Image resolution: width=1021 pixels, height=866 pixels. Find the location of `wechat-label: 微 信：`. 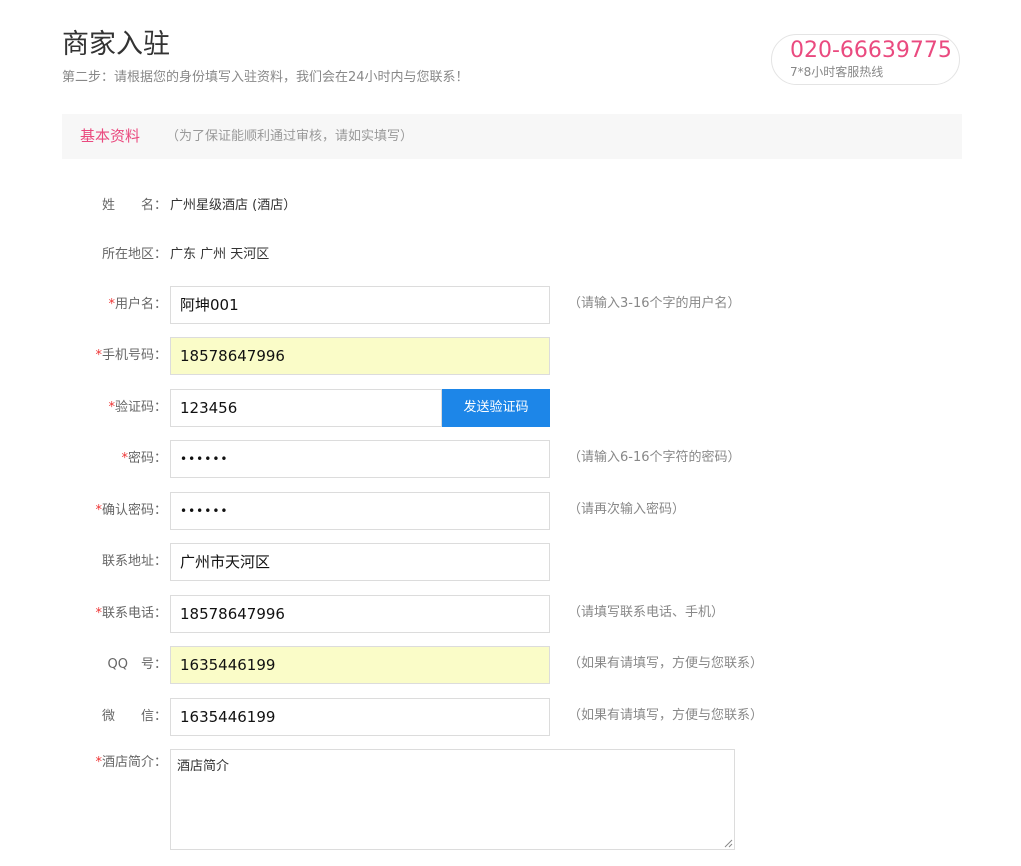

wechat-label: 微 信： is located at coordinates (134, 716).